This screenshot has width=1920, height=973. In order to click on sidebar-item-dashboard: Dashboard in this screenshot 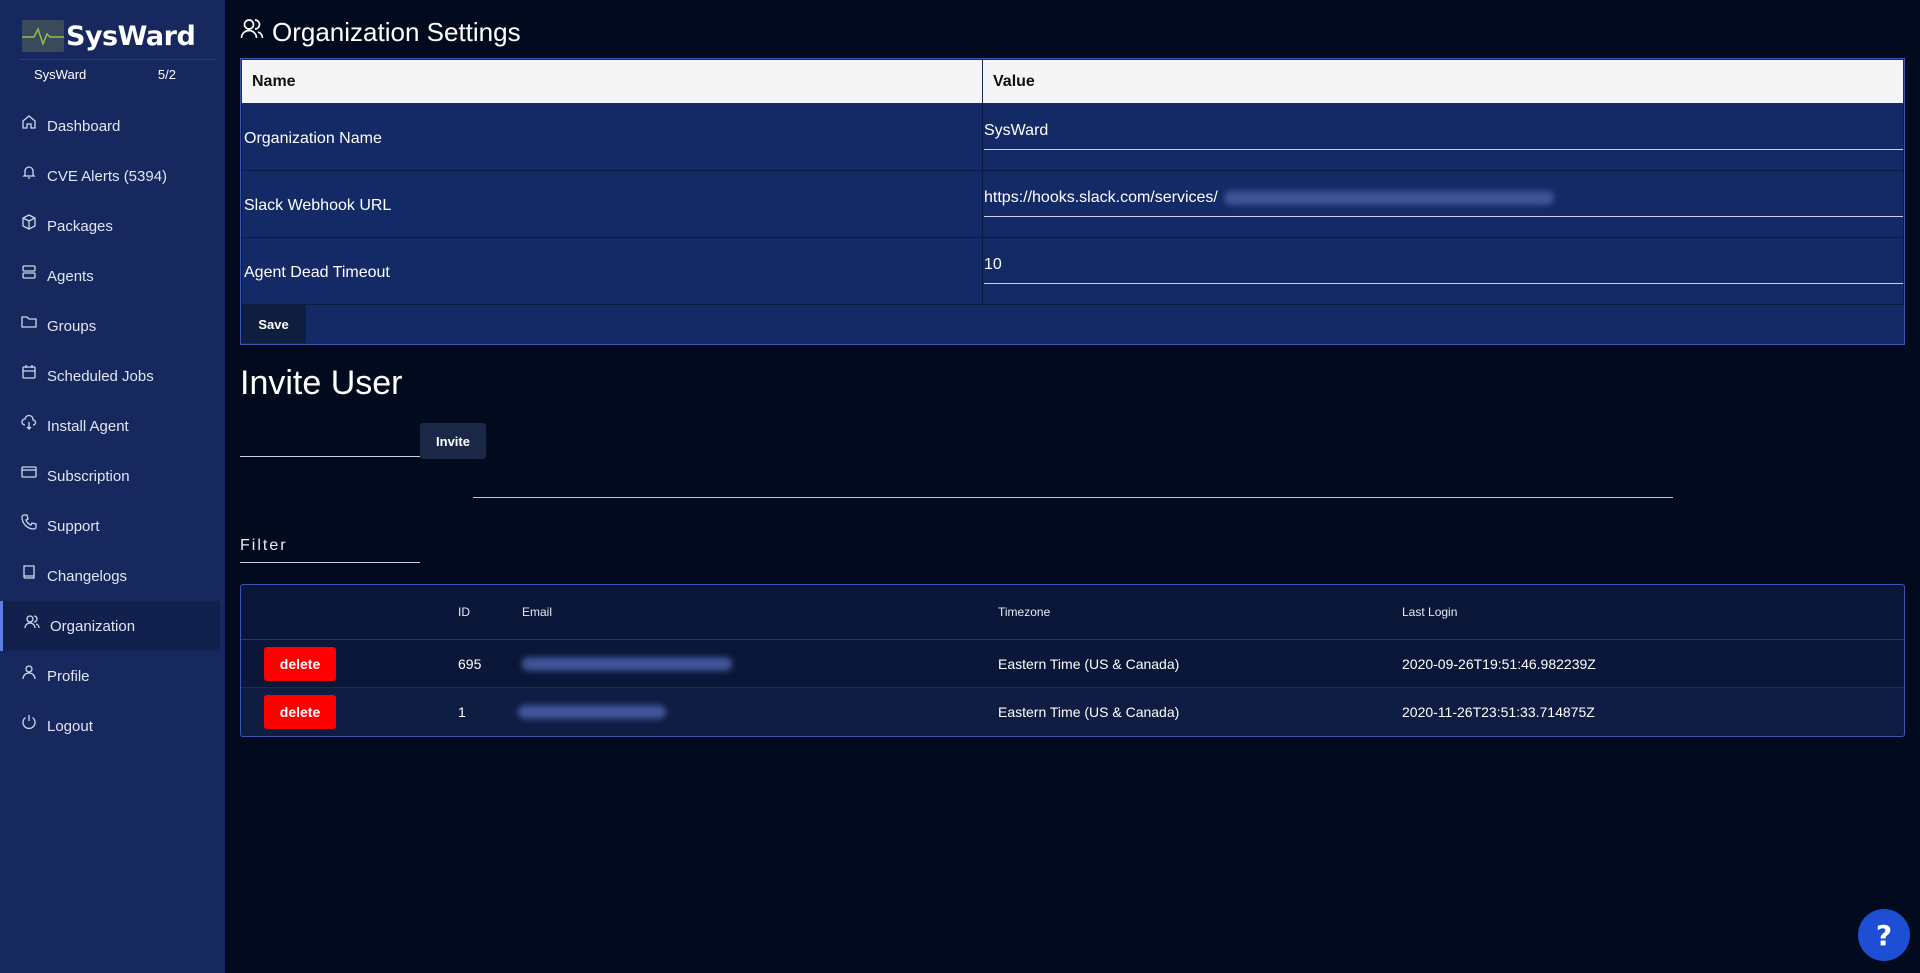, I will do `click(110, 126)`.